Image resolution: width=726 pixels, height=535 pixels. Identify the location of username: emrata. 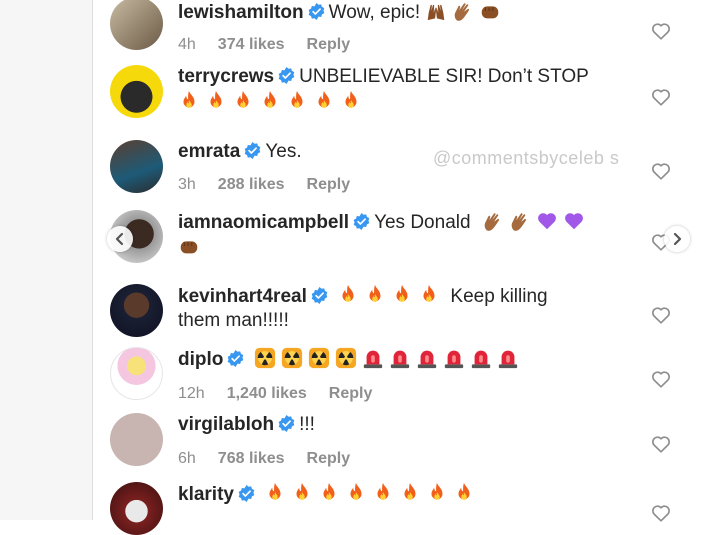
(209, 151).